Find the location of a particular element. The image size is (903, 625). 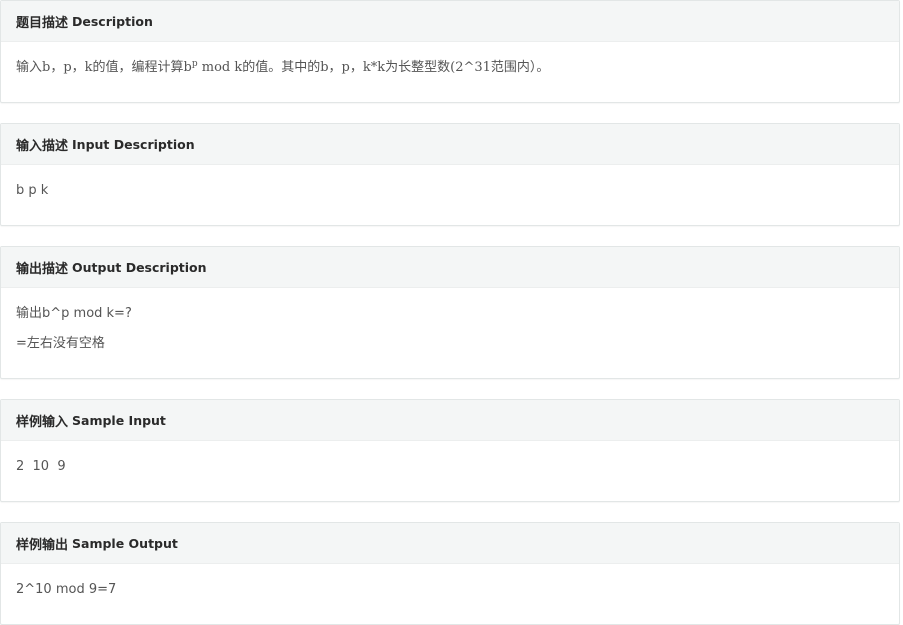

sample-output-text: 2^10 mod 9=7 is located at coordinates (66, 589).